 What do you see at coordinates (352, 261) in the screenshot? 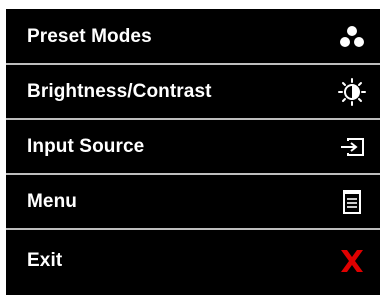
I see `exit-icon` at bounding box center [352, 261].